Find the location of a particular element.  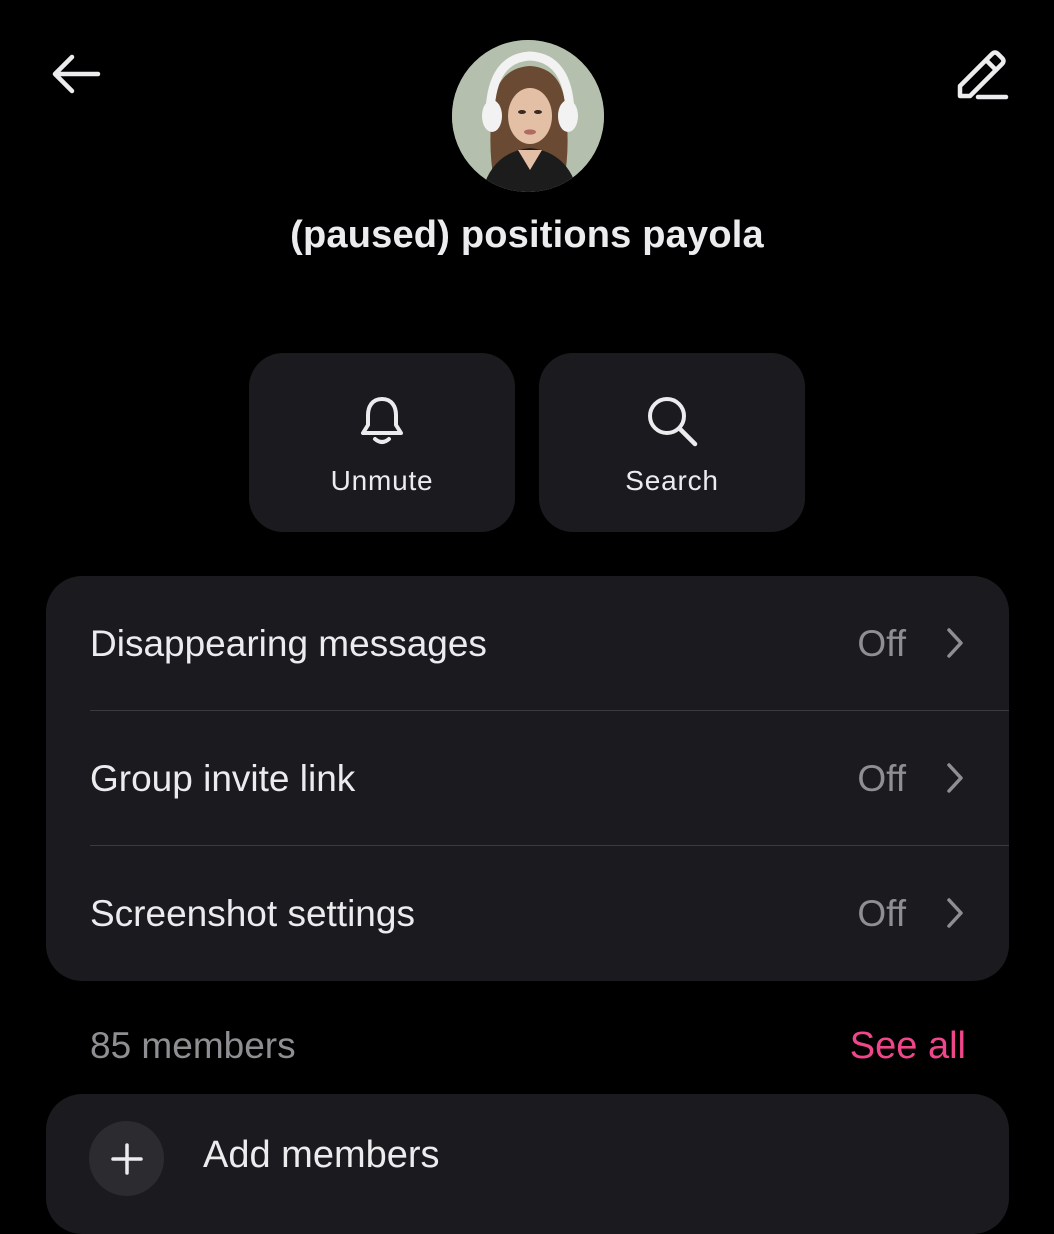

bell-icon is located at coordinates (382, 420).